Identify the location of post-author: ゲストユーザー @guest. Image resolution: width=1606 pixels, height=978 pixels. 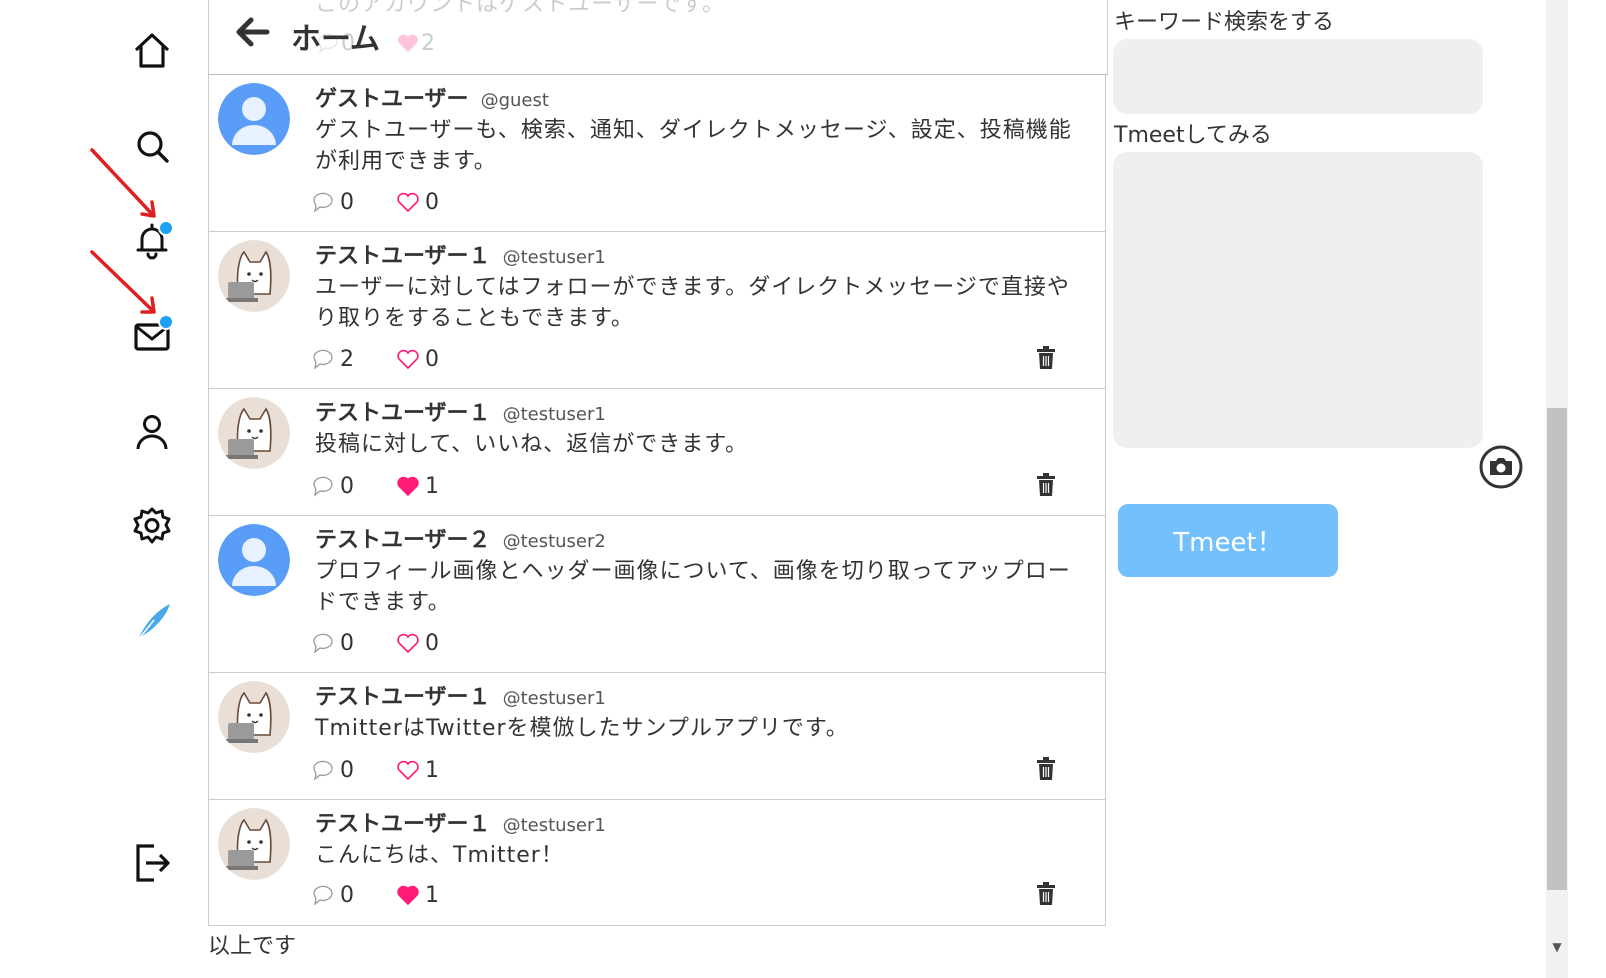
(432, 97).